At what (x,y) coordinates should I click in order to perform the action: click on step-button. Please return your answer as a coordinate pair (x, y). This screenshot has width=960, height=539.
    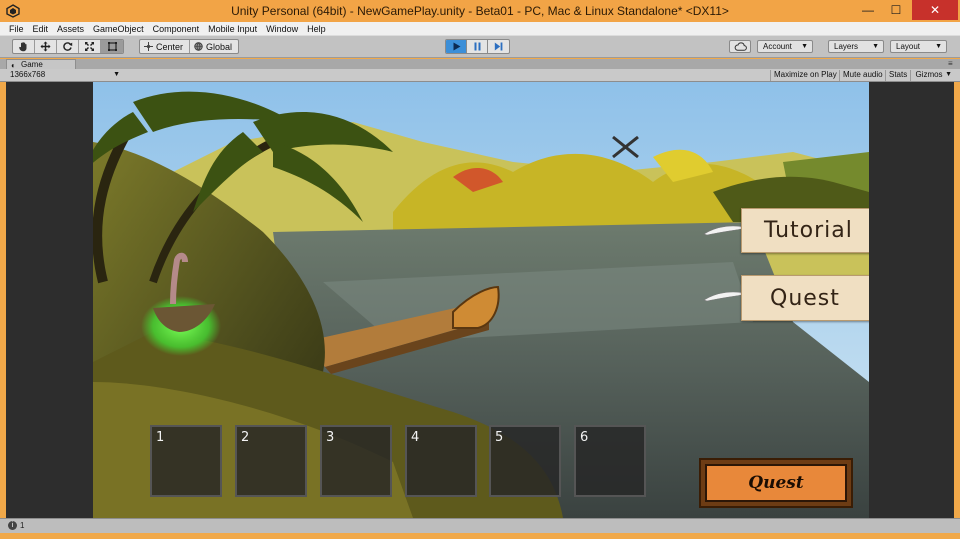
    Looking at the image, I should click on (498, 46).